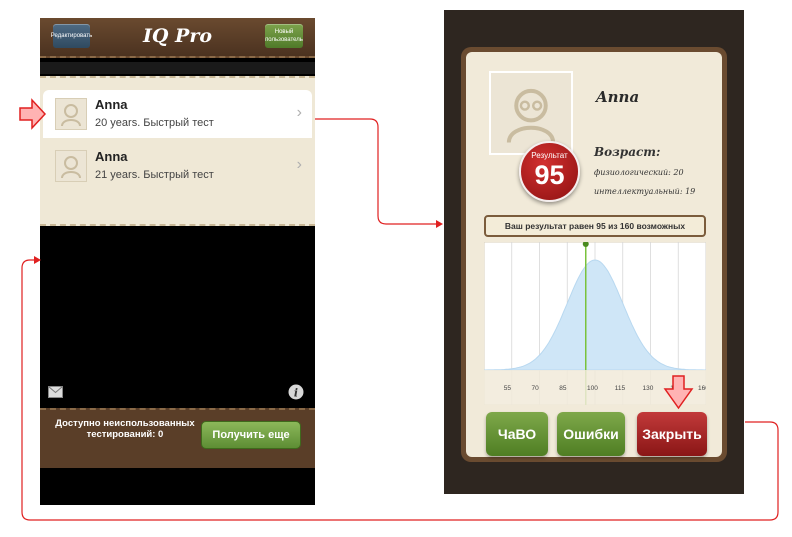 The width and height of the screenshot is (792, 537). I want to click on x-tick-label: 115, so click(620, 388).